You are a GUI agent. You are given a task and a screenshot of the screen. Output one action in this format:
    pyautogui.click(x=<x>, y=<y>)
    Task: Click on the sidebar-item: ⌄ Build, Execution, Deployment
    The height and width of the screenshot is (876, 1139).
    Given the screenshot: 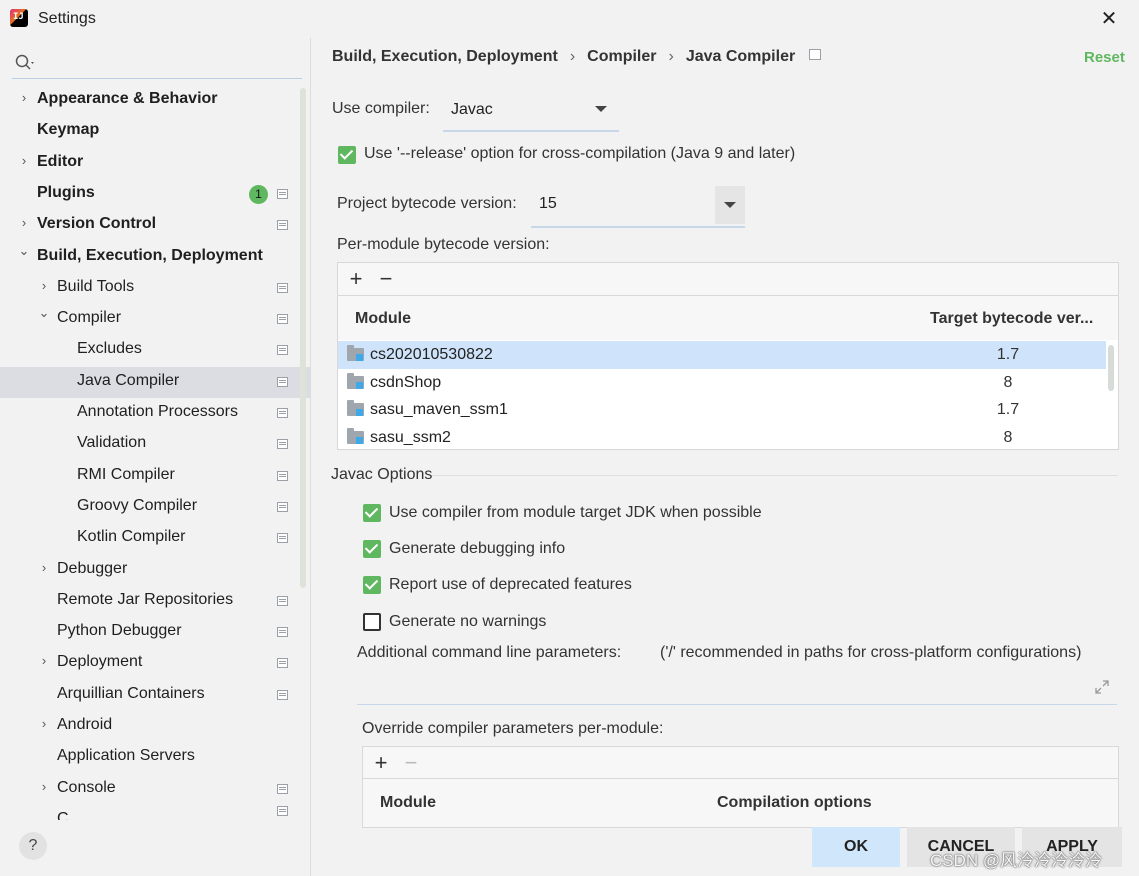 What is the action you would take?
    pyautogui.click(x=155, y=257)
    